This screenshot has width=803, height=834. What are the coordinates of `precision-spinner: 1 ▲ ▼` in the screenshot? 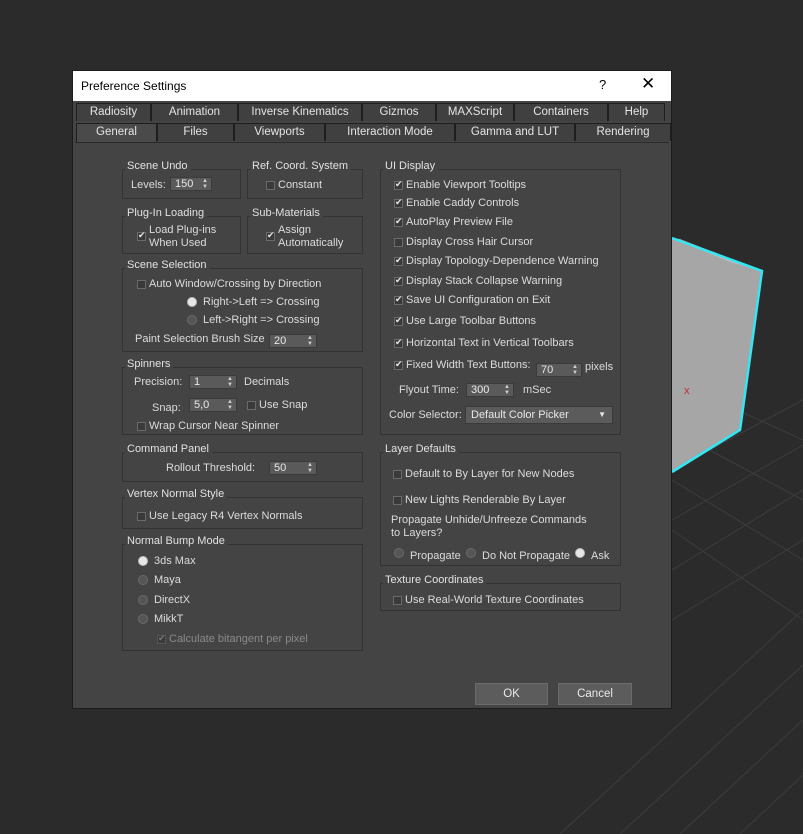 It's located at (213, 382).